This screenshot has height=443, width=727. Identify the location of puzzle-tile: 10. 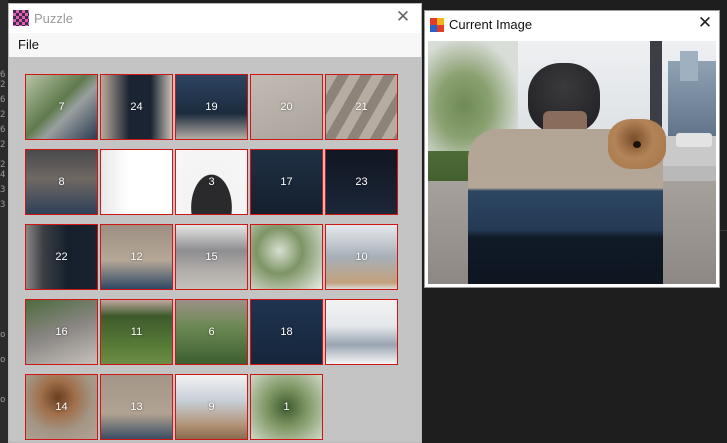
(361, 257).